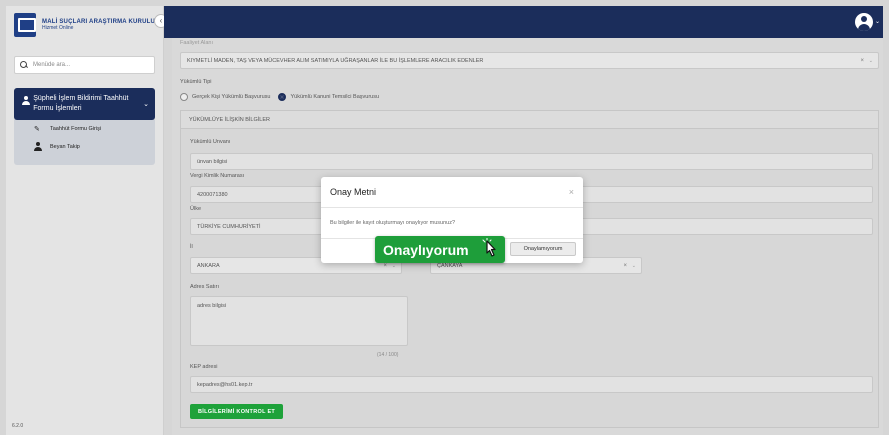  I want to click on kep-label: KEP adresi, so click(204, 367).